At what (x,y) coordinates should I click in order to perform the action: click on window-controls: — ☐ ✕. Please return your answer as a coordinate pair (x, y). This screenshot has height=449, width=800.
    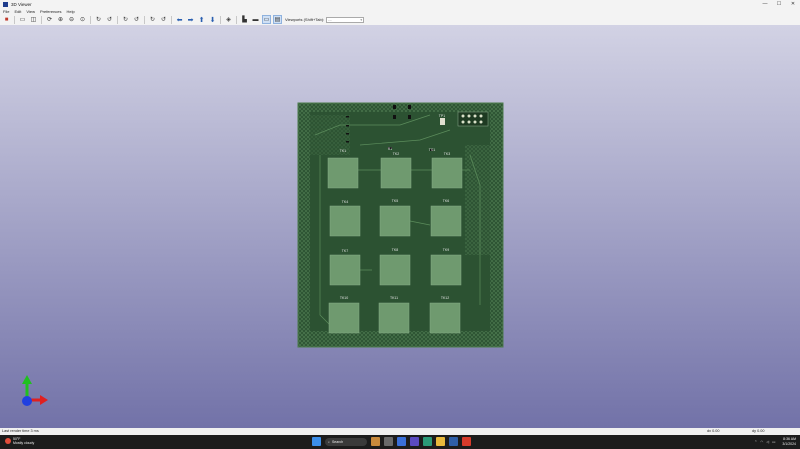
    Looking at the image, I should click on (779, 4).